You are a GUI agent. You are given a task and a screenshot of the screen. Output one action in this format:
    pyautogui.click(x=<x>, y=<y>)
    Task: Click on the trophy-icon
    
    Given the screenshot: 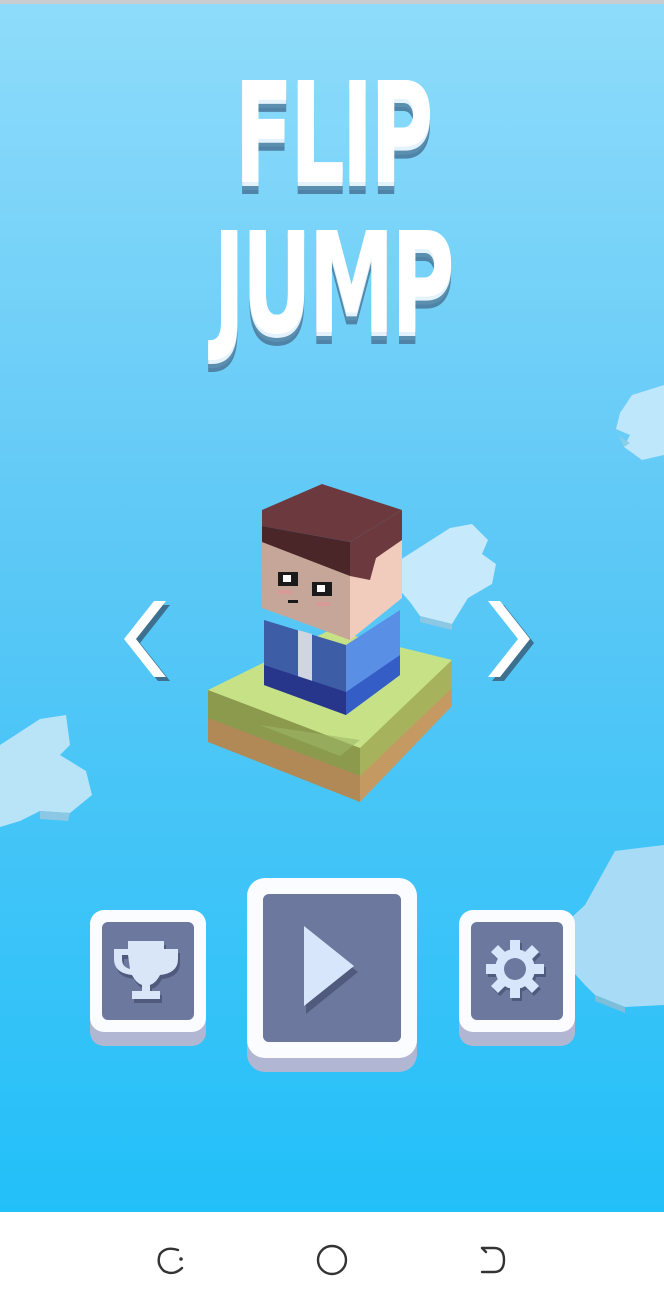 What is the action you would take?
    pyautogui.click(x=147, y=972)
    